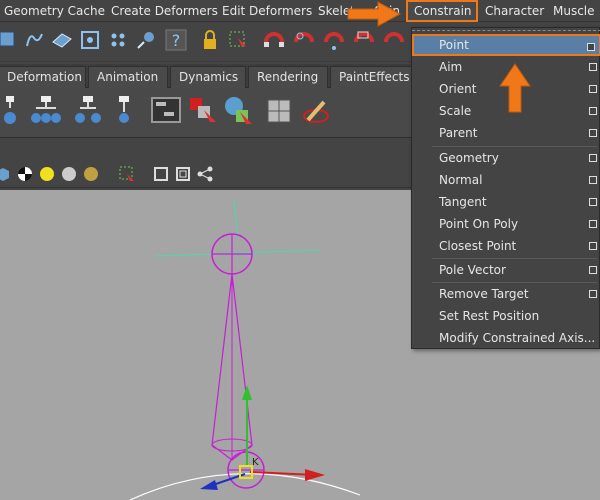  Describe the element at coordinates (506, 246) in the screenshot. I see `menu-item-closest-point: Closest Point` at that location.